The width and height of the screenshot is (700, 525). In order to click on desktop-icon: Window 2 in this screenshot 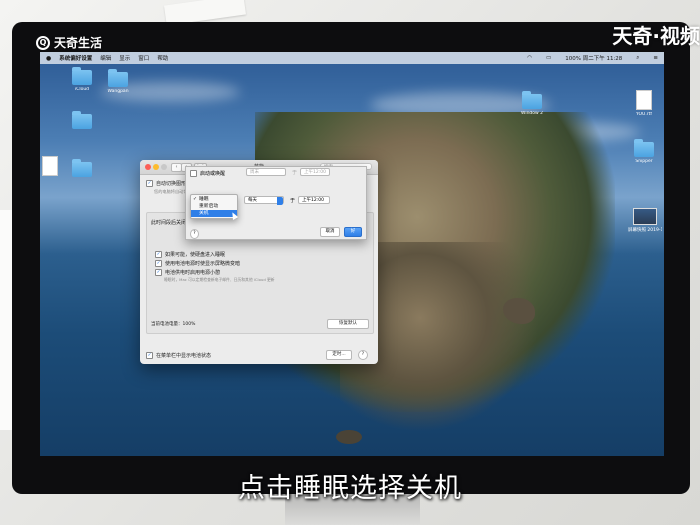, I will do `click(532, 103)`.